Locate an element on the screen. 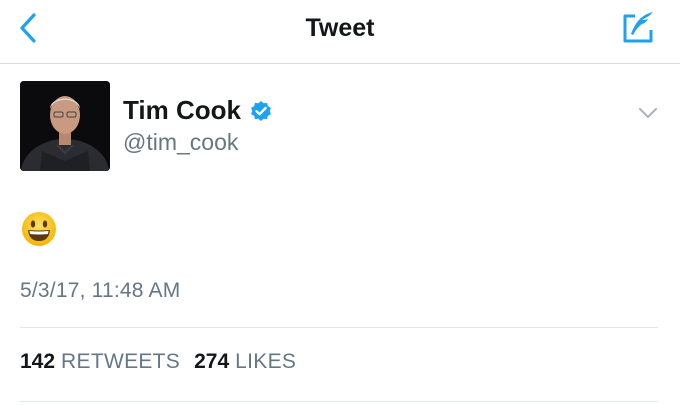 This screenshot has height=405, width=680. likes-stat: 274 LIKES is located at coordinates (245, 362).